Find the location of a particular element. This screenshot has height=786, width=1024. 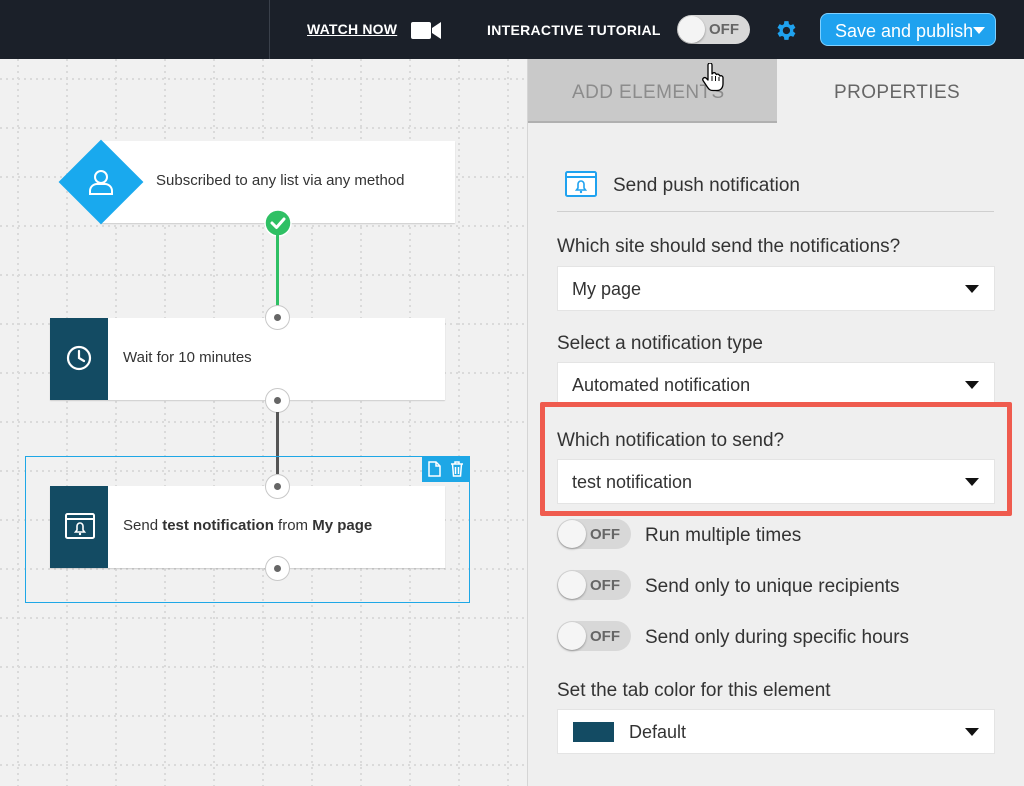

hand-cursor-icon is located at coordinates (713, 77).